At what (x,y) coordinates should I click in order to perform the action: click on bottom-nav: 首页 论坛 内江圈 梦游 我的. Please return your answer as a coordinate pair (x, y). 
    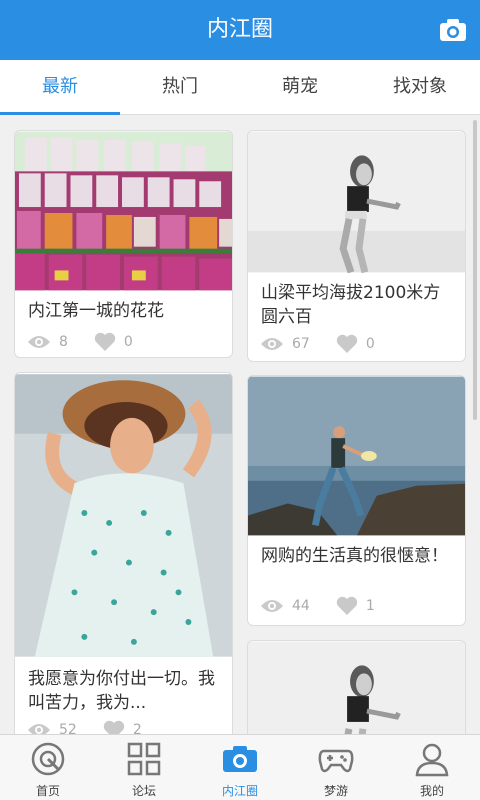
    Looking at the image, I should click on (240, 767).